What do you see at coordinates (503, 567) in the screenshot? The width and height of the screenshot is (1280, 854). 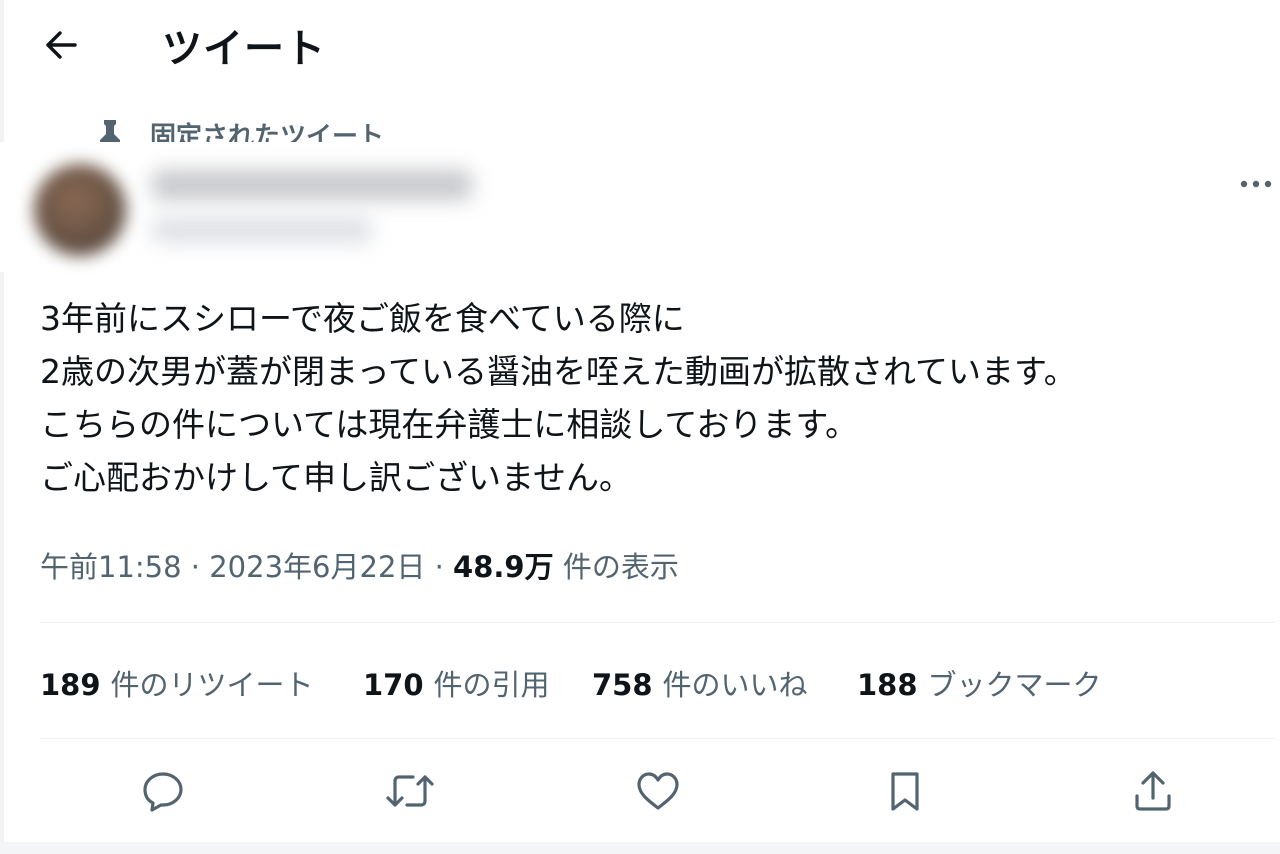 I see `views-count: 48.9万` at bounding box center [503, 567].